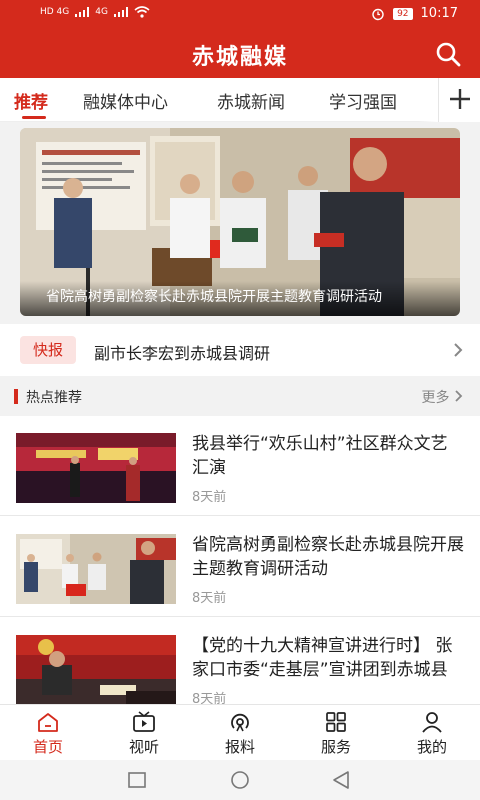 The width and height of the screenshot is (480, 800). What do you see at coordinates (48, 733) in the screenshot?
I see `nav-home: 首页` at bounding box center [48, 733].